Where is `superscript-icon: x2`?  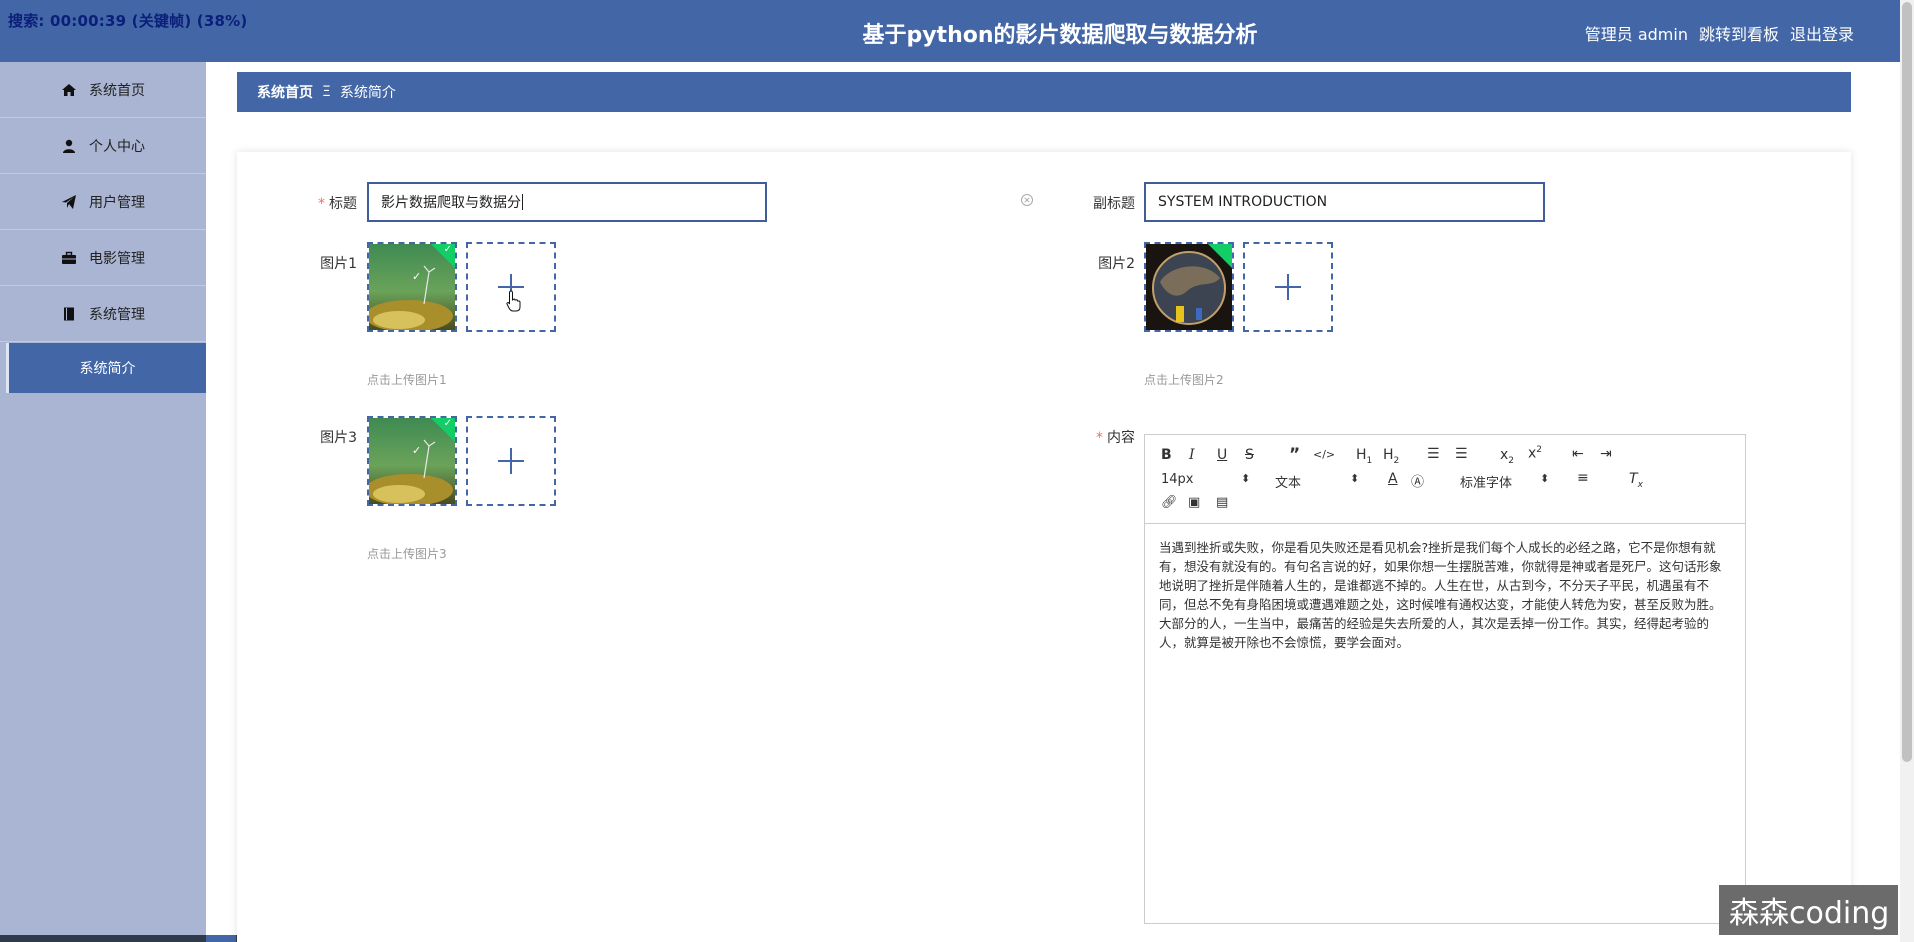
superscript-icon: x2 is located at coordinates (1535, 453).